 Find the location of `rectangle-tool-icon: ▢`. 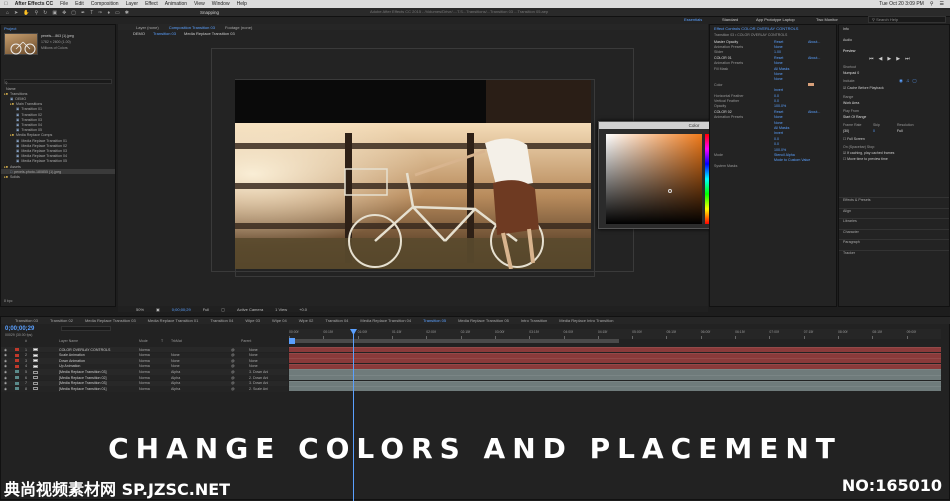

rectangle-tool-icon: ▢ is located at coordinates (73, 13).